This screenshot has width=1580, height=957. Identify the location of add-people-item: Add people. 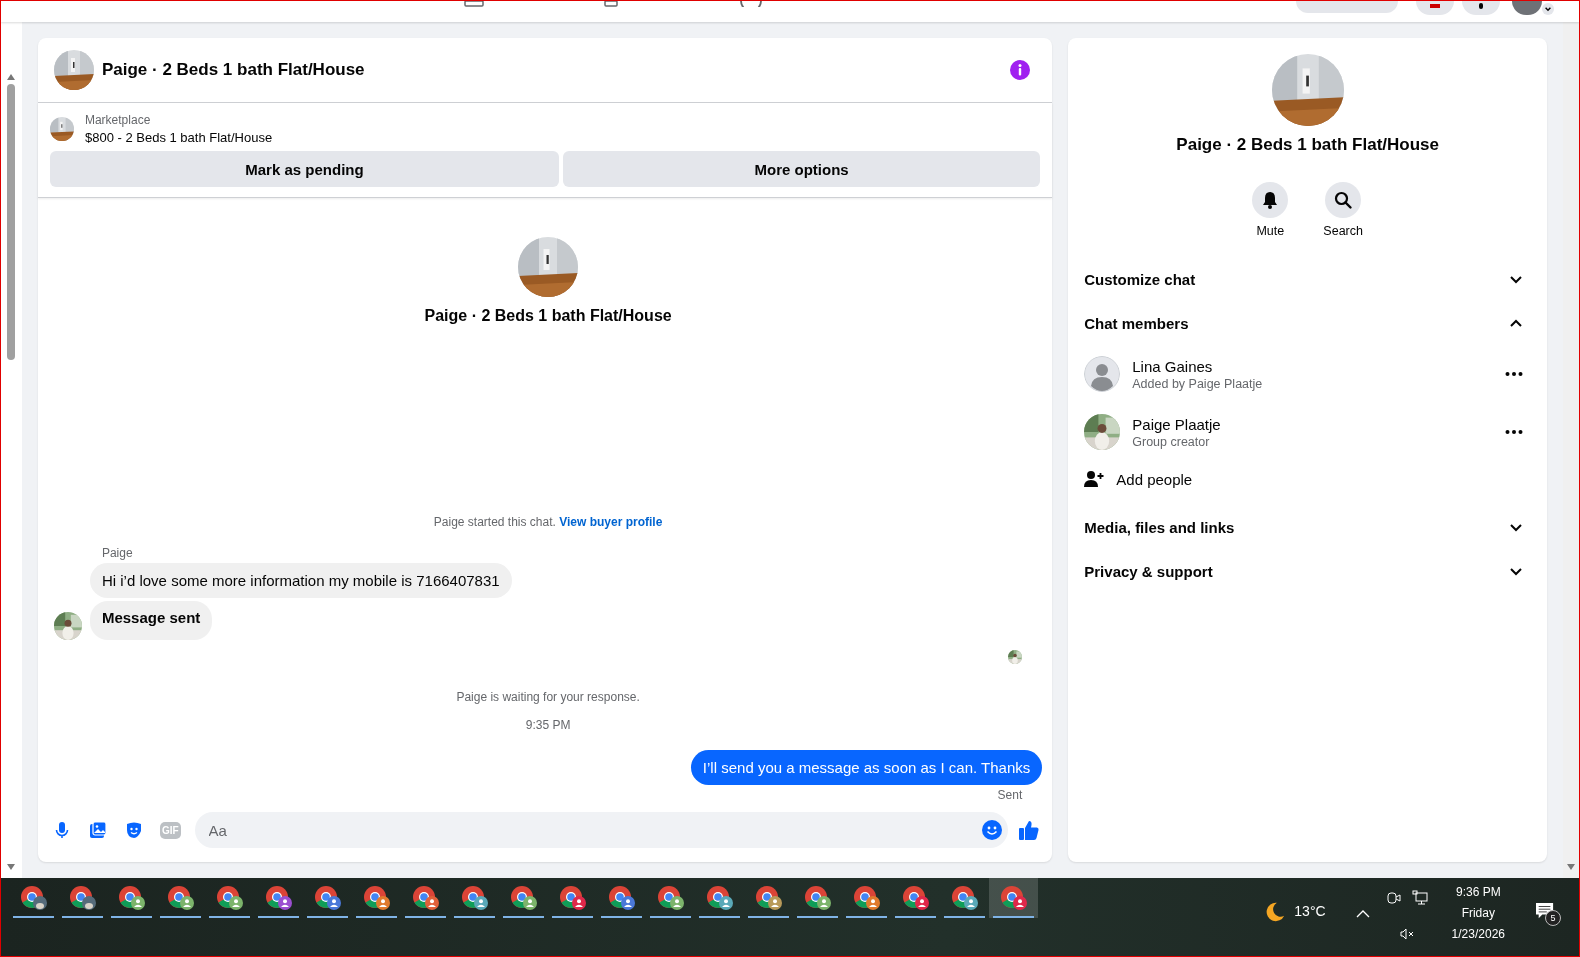
(1308, 479).